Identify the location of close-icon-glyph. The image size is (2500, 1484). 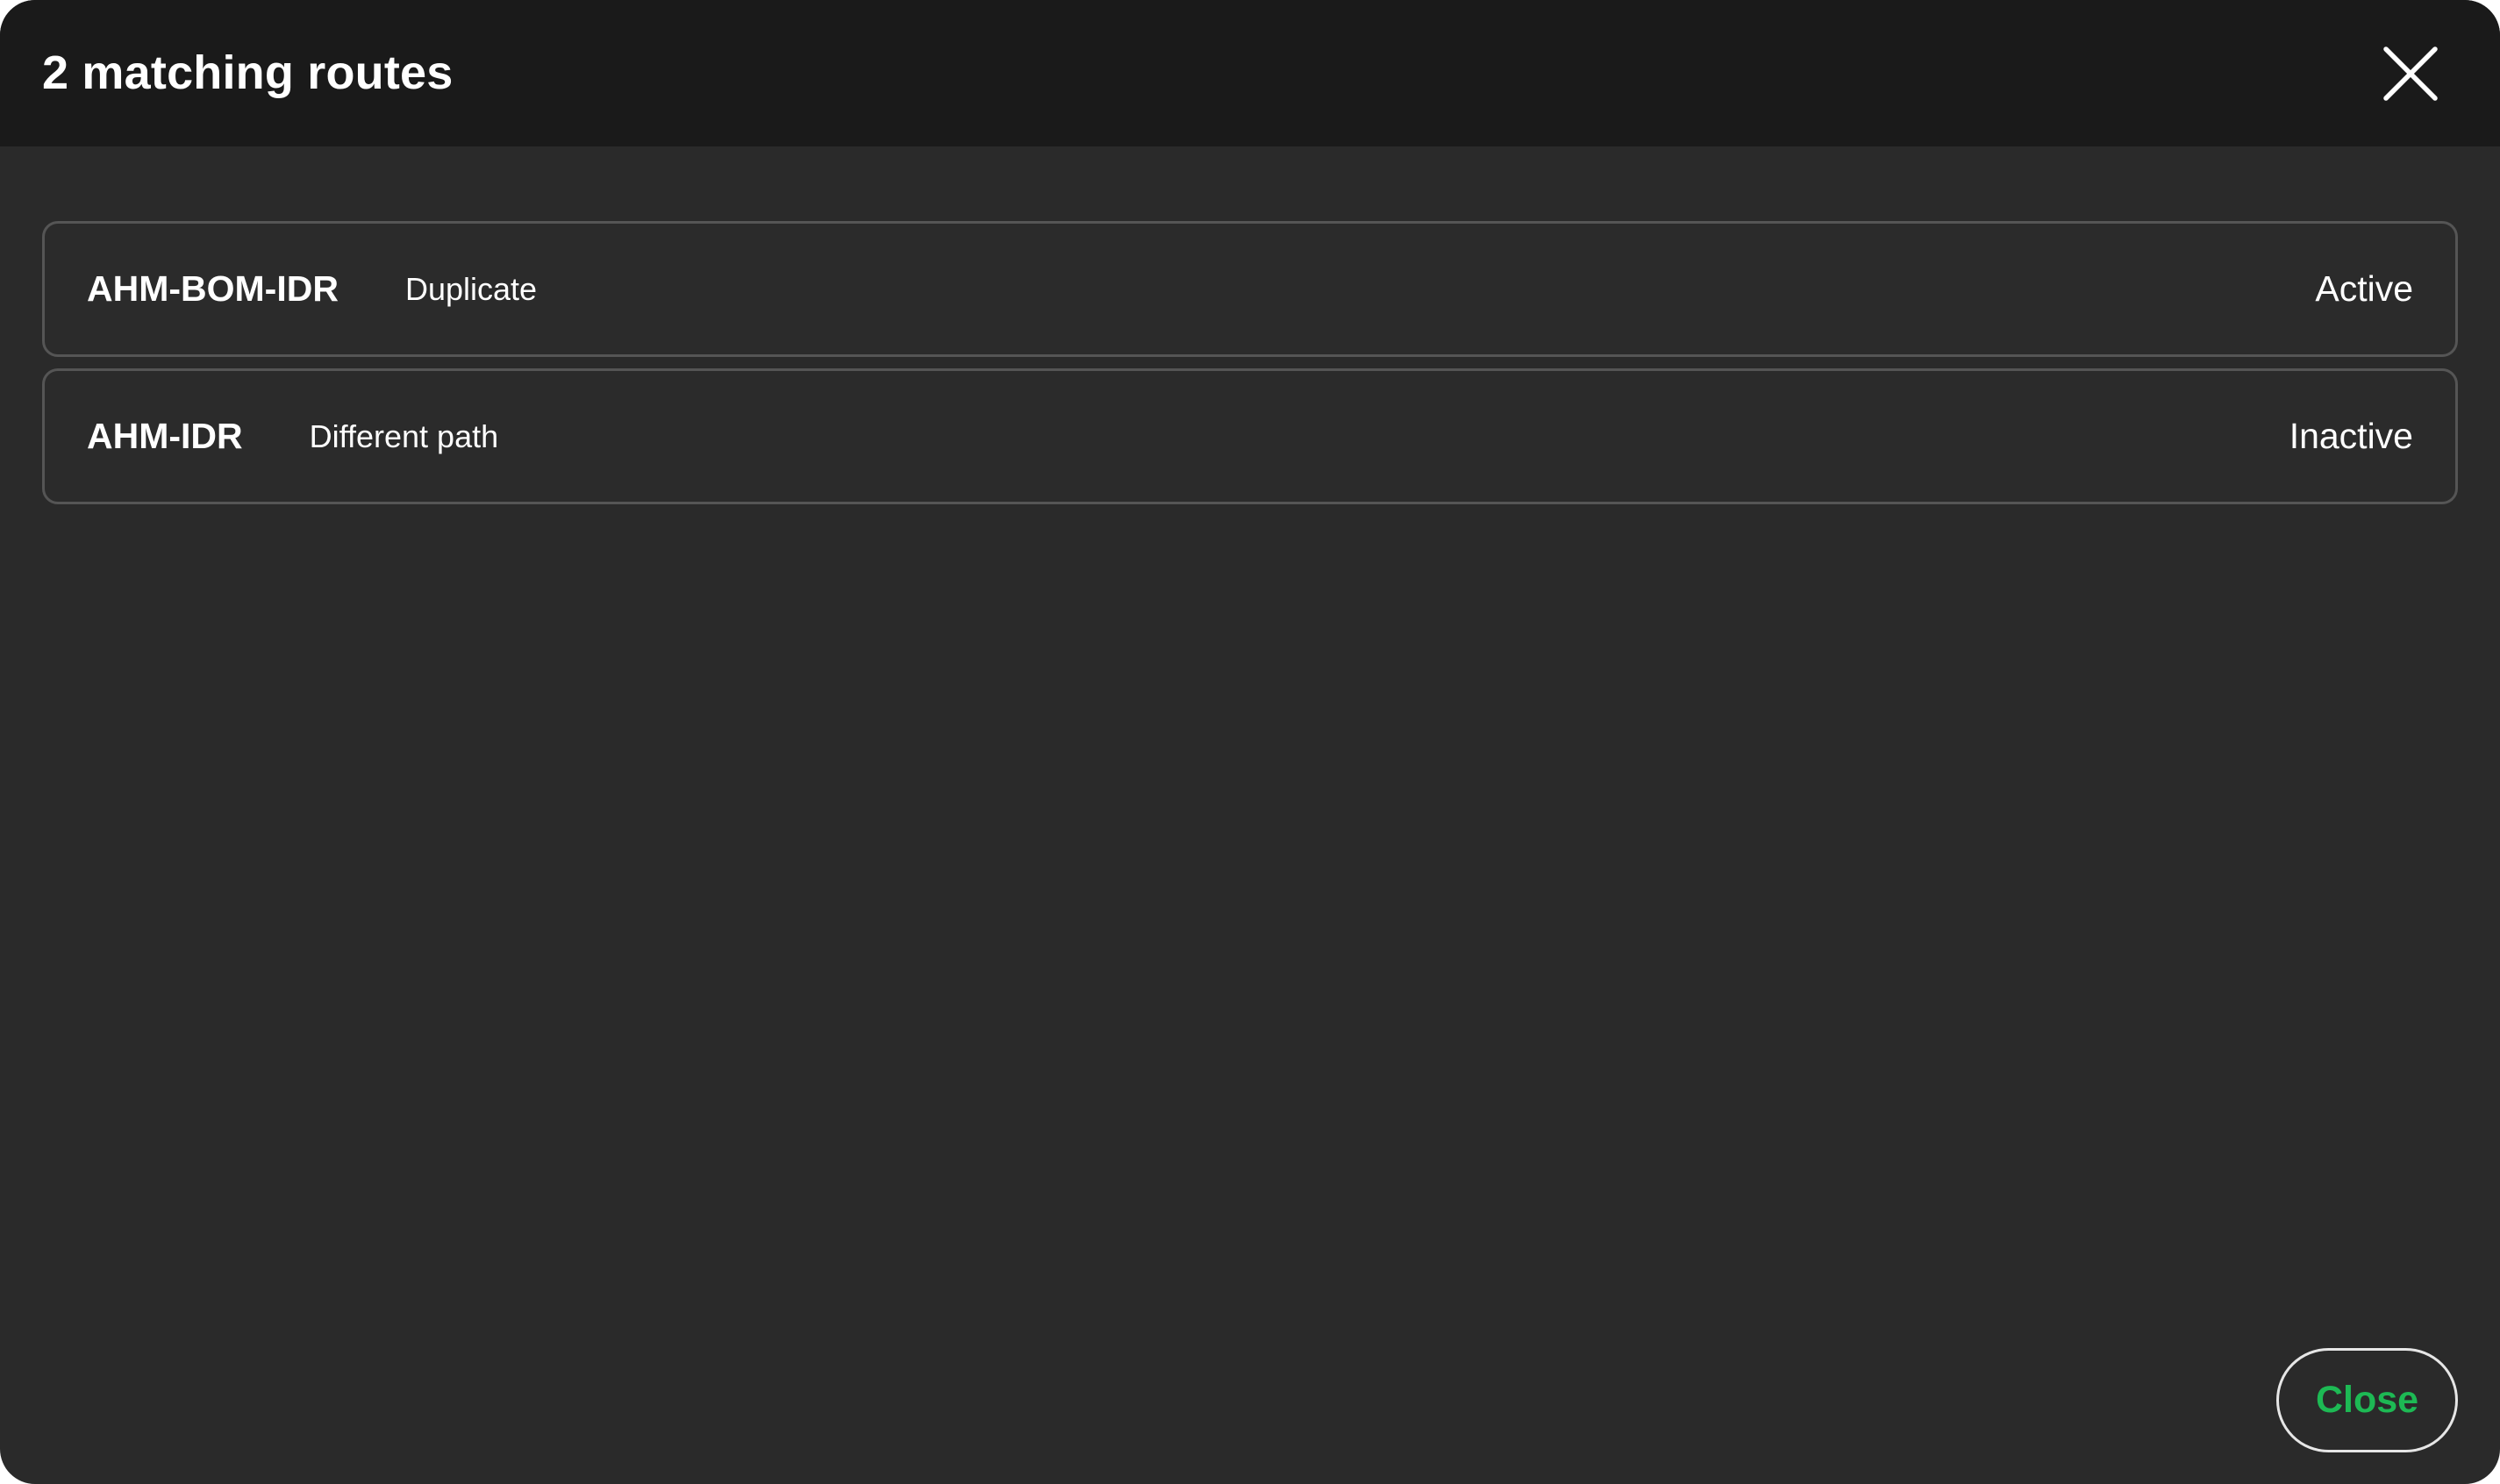
(2410, 73).